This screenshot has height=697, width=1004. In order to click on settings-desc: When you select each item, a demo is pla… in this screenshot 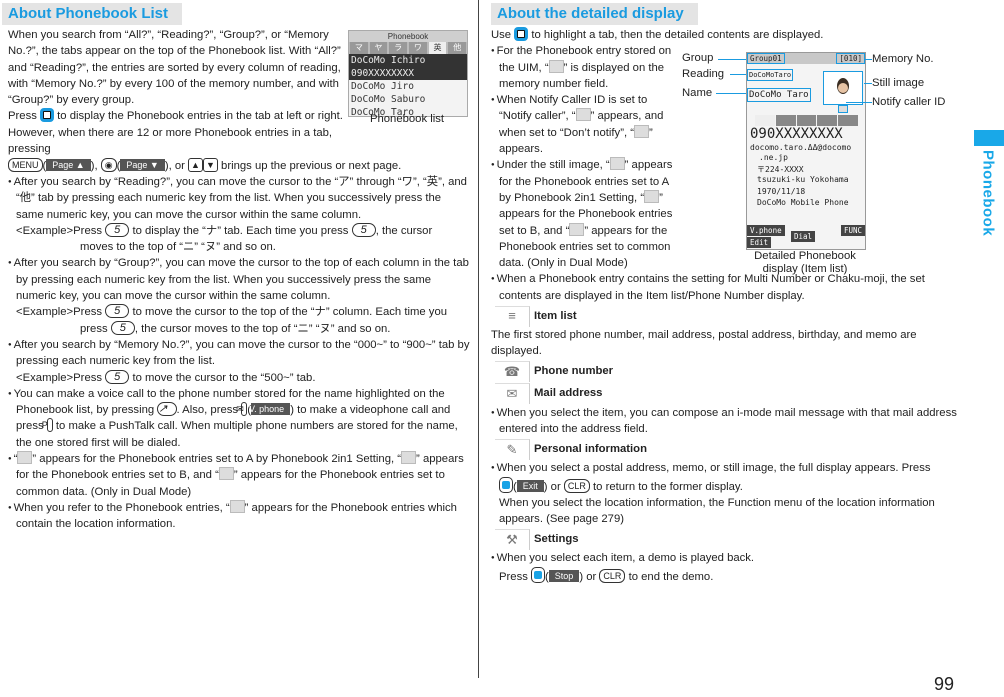, I will do `click(727, 558)`.